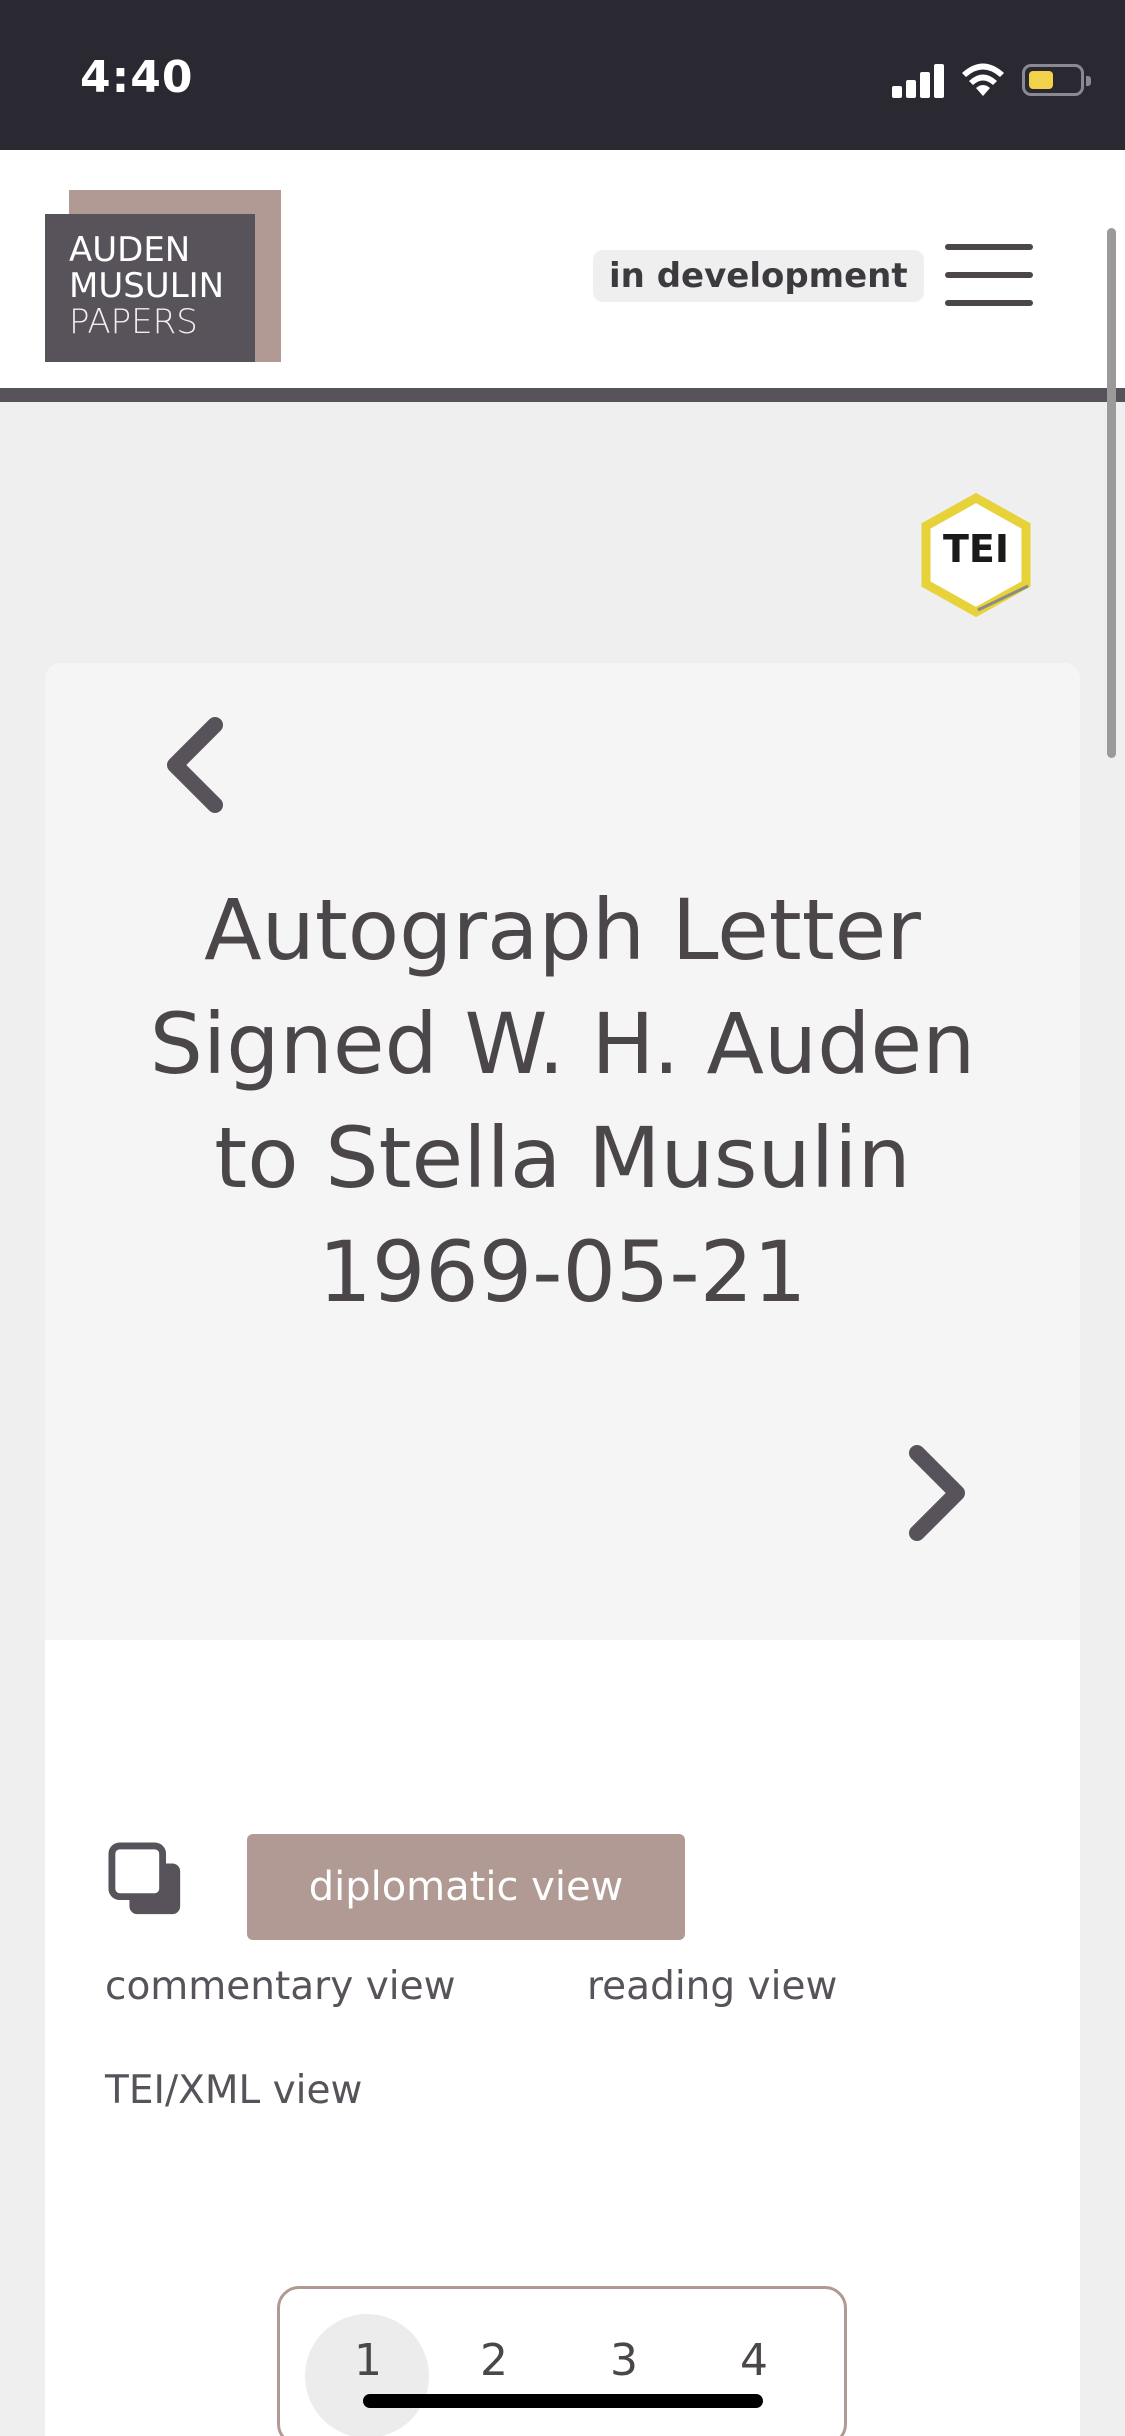  Describe the element at coordinates (195, 765) in the screenshot. I see `previous-document-button` at that location.